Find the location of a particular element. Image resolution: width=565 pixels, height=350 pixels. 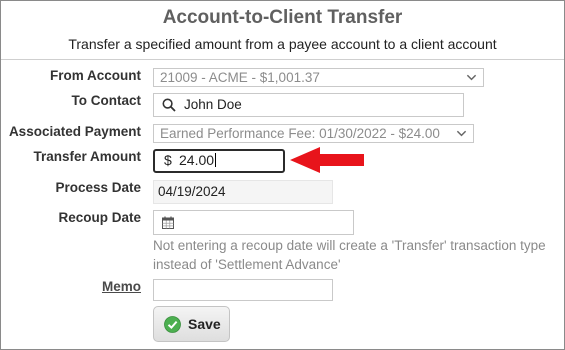

process-date-field: 04/19/2024 is located at coordinates (243, 192).